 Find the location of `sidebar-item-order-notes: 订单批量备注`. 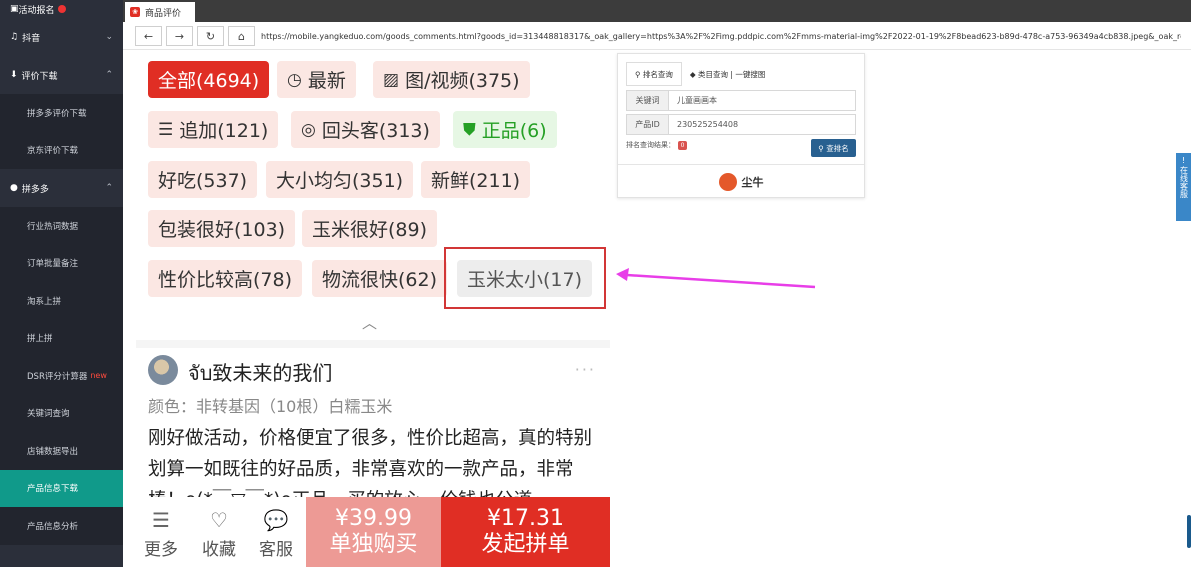

sidebar-item-order-notes: 订单批量备注 is located at coordinates (61, 263).